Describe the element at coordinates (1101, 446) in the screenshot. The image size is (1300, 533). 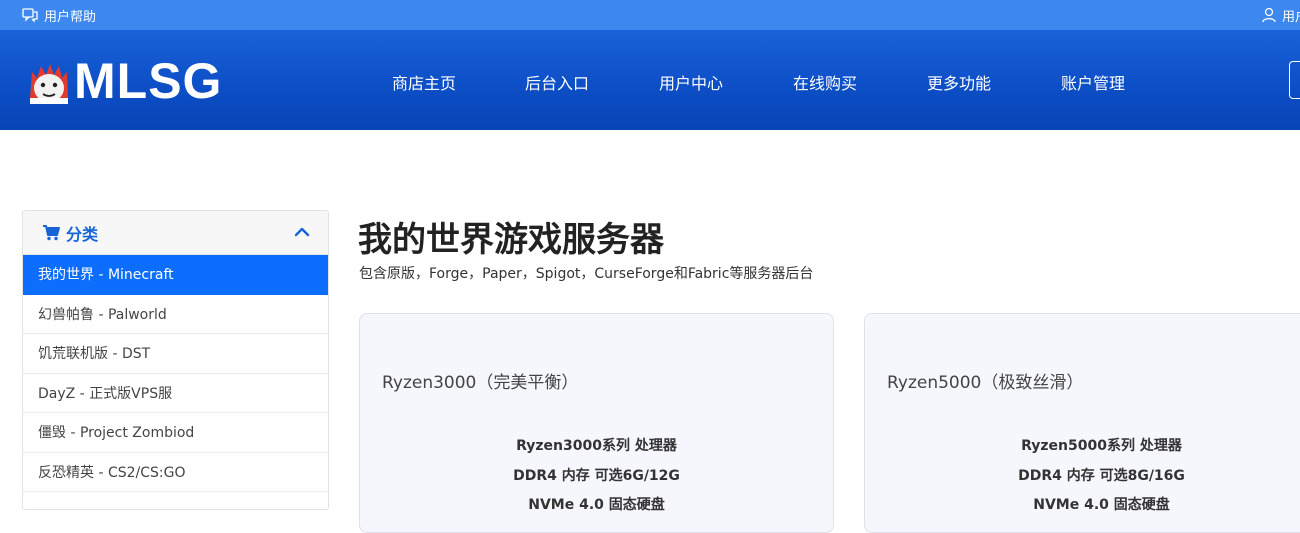
I see `product-spec-cpu: Ryzen5000系列 处理器` at that location.